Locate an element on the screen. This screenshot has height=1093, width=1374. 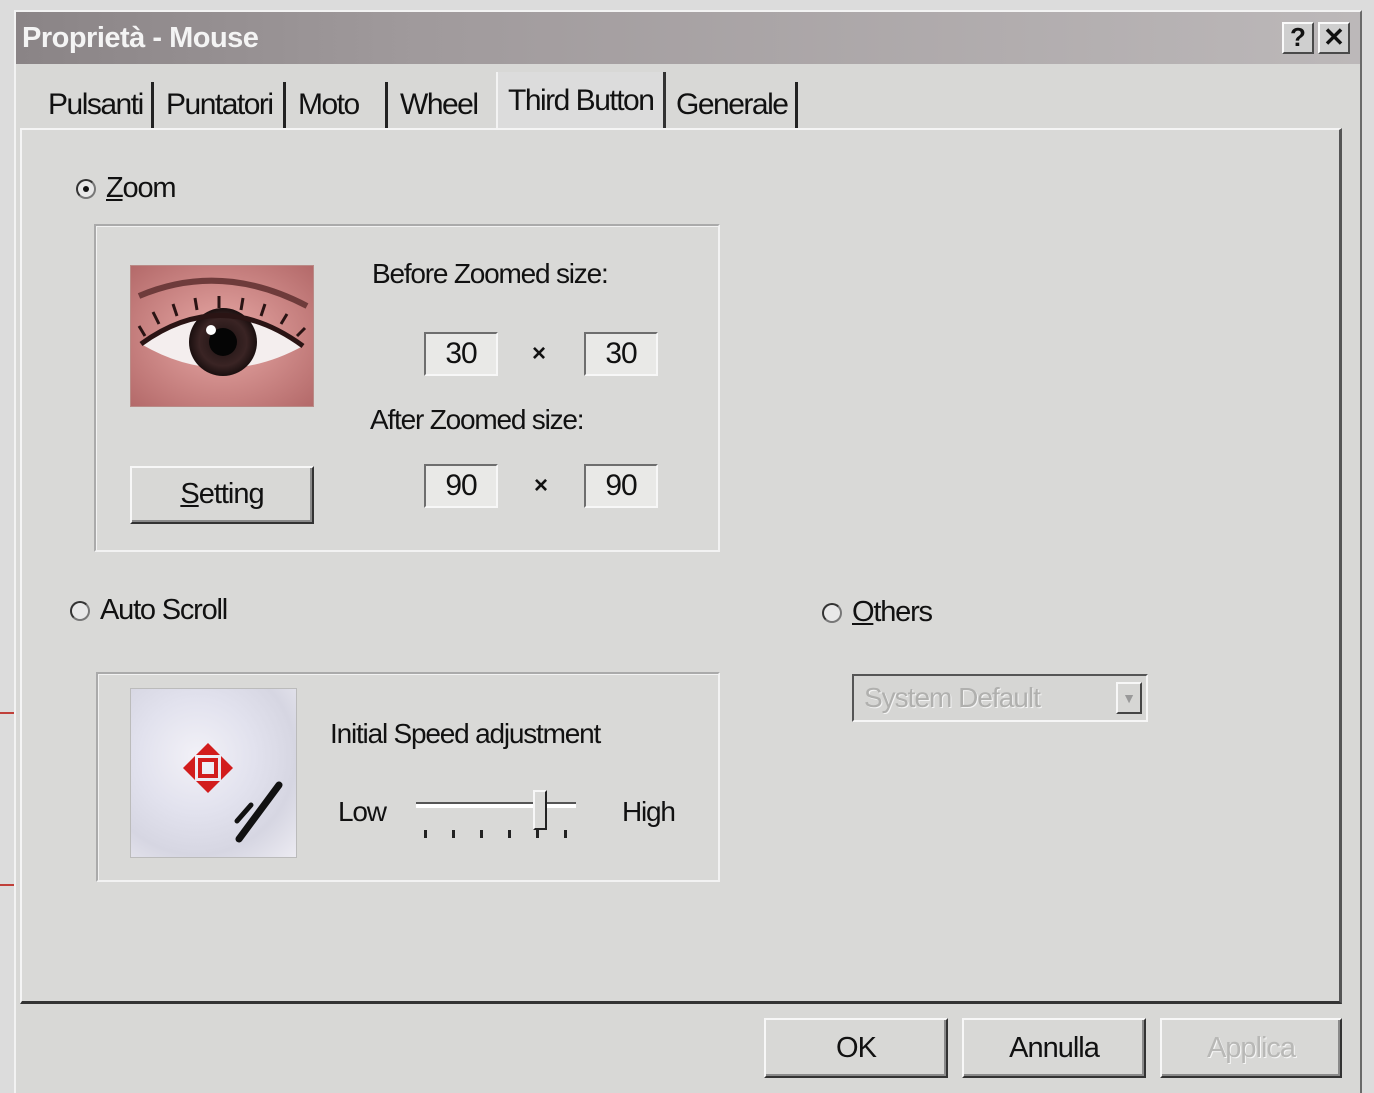
cancel-button-label: Annulla is located at coordinates (1054, 1048).